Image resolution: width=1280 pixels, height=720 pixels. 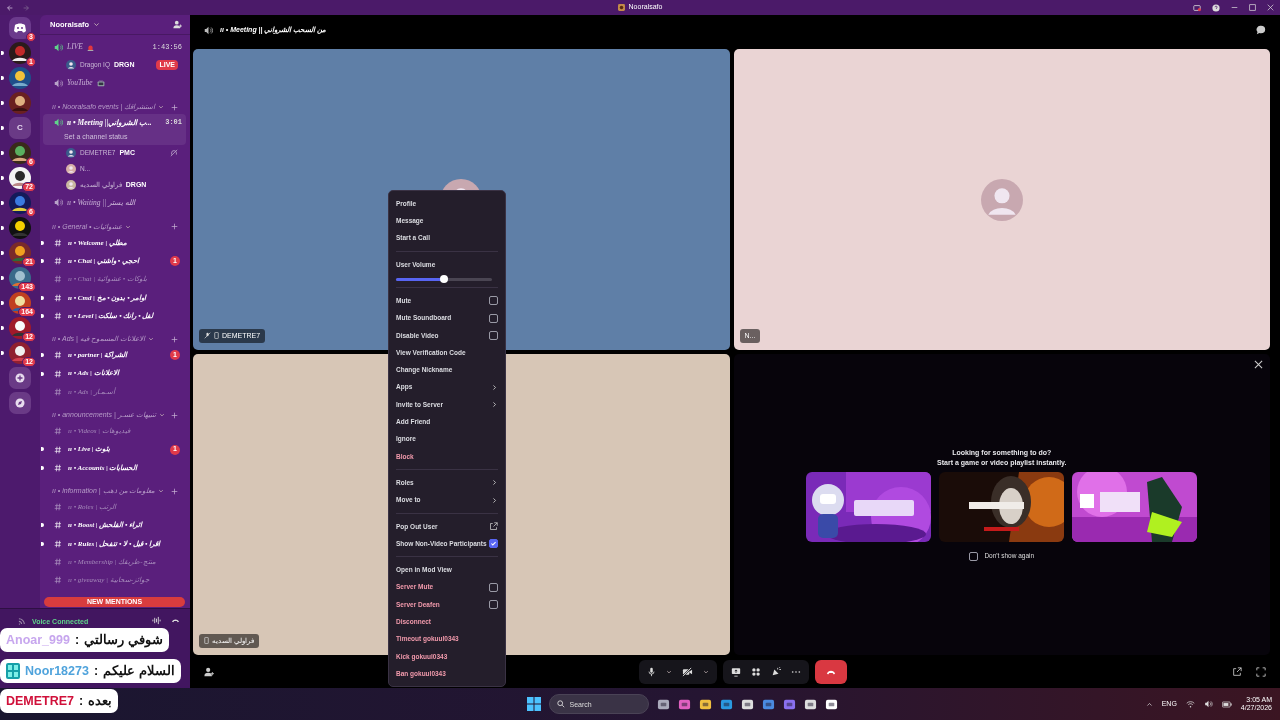 I want to click on message-text: بعده, so click(x=100, y=701).